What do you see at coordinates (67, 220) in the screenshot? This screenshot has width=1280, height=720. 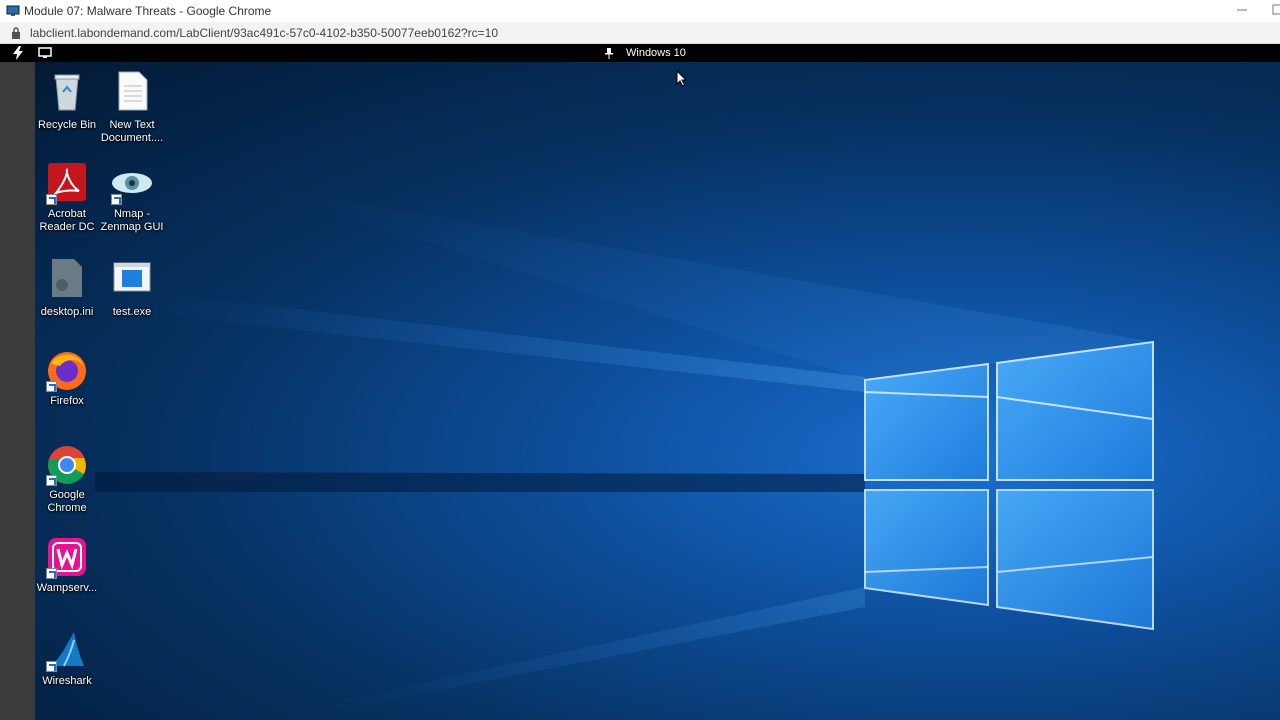 I see `icon-label: Acrobat Reader DC` at bounding box center [67, 220].